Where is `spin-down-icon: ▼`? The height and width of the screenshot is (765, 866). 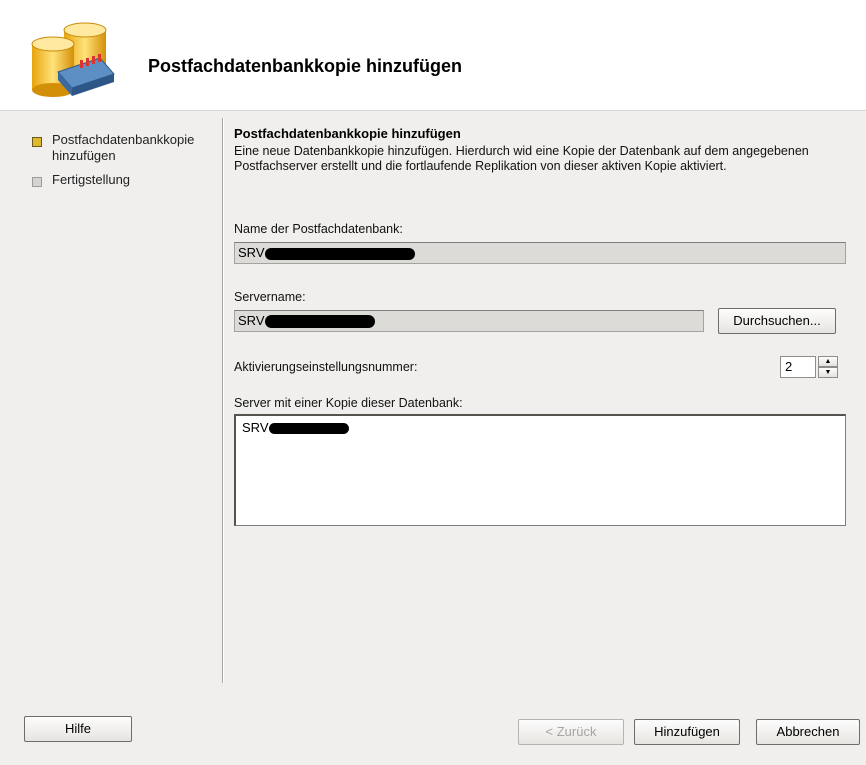 spin-down-icon: ▼ is located at coordinates (828, 372).